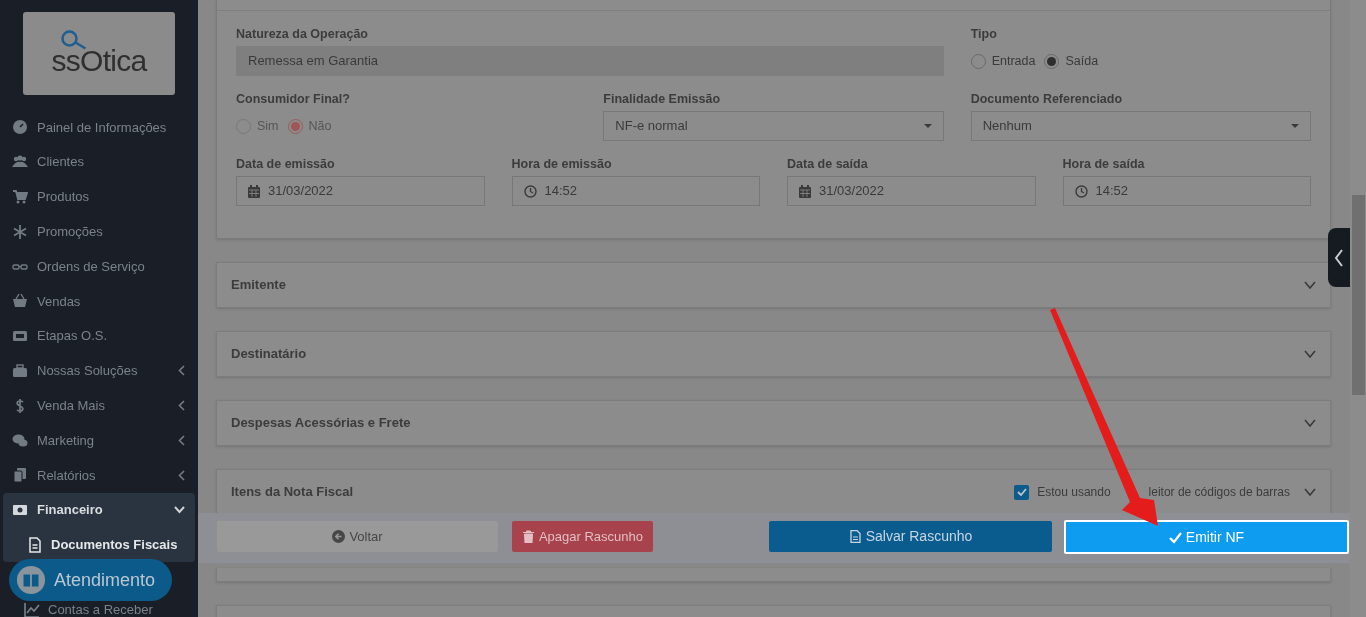 Image resolution: width=1366 pixels, height=617 pixels. Describe the element at coordinates (32, 609) in the screenshot. I see `chart-icon` at that location.